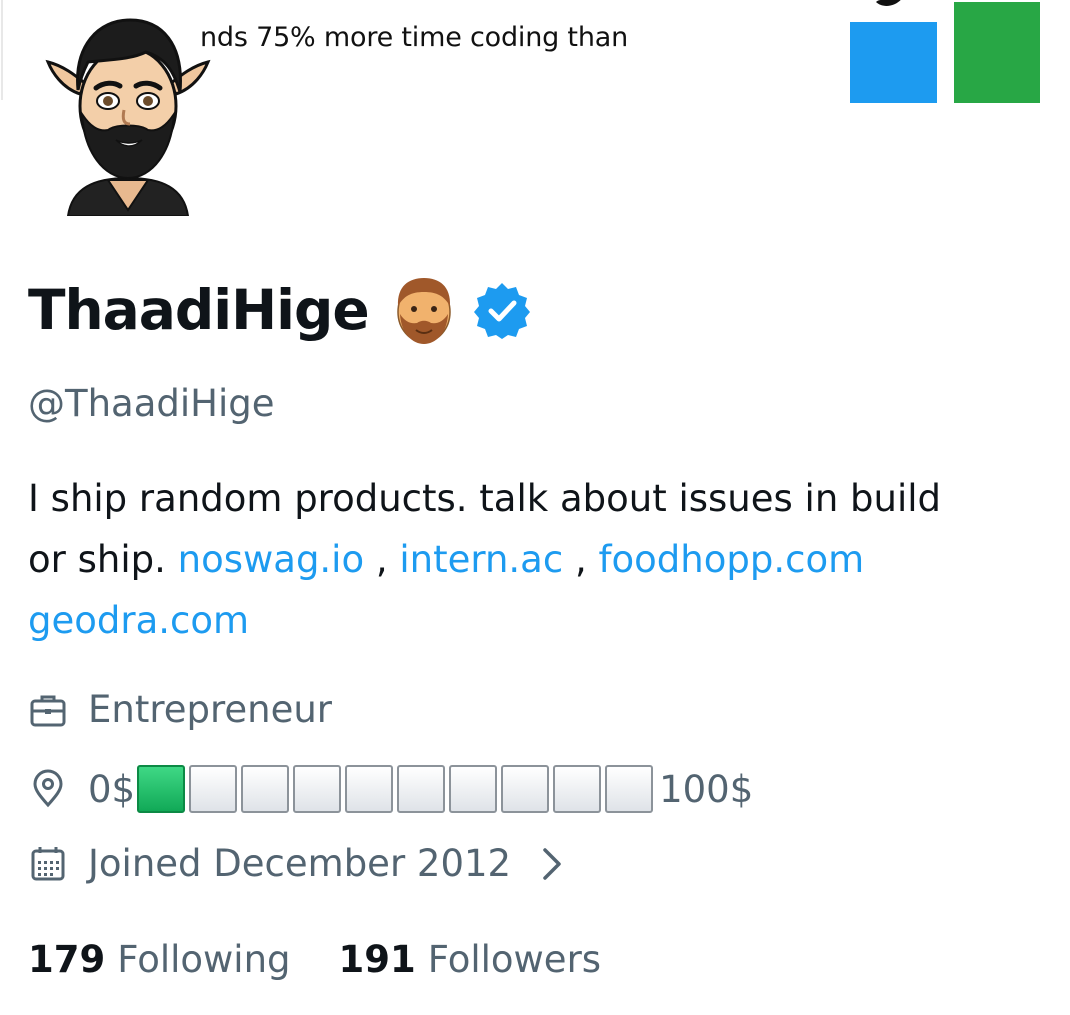 The height and width of the screenshot is (1015, 1070). Describe the element at coordinates (48, 863) in the screenshot. I see `calendar-icon` at that location.